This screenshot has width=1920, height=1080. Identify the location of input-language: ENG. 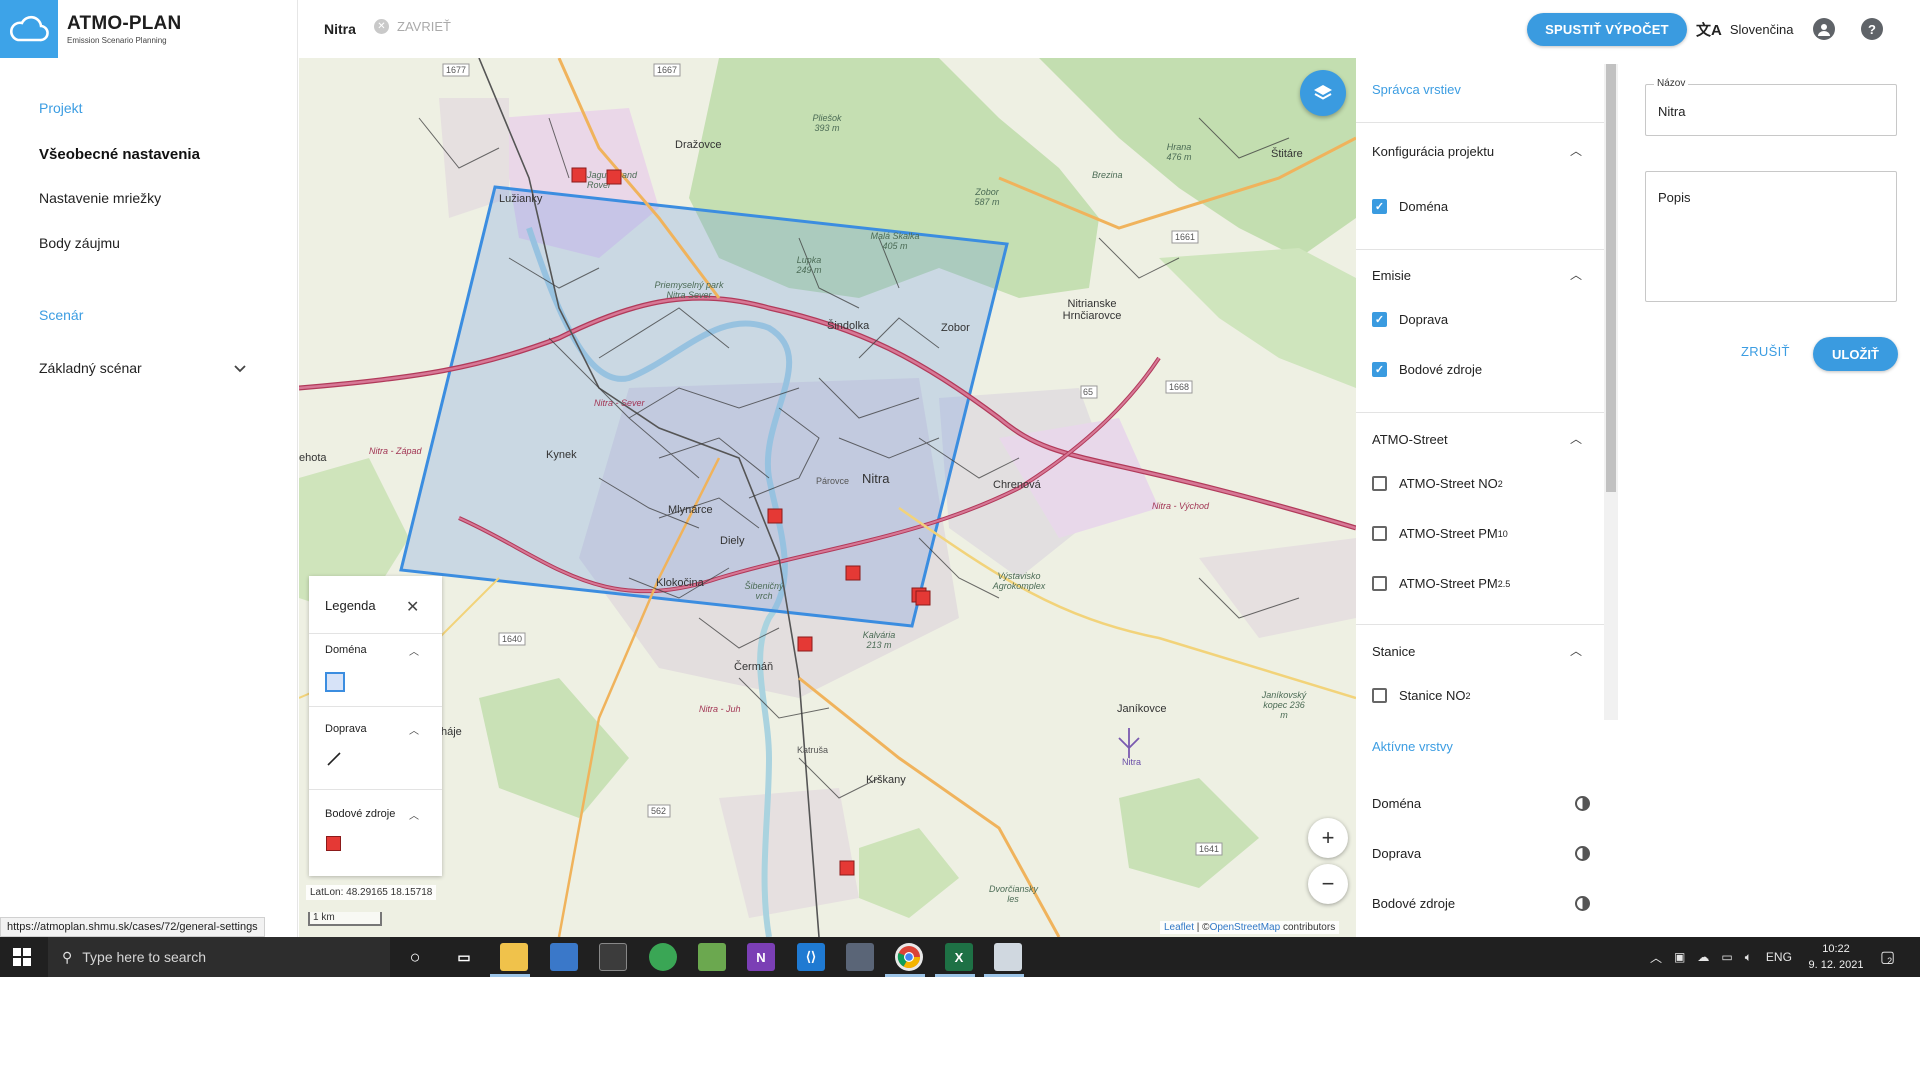
(1779, 957).